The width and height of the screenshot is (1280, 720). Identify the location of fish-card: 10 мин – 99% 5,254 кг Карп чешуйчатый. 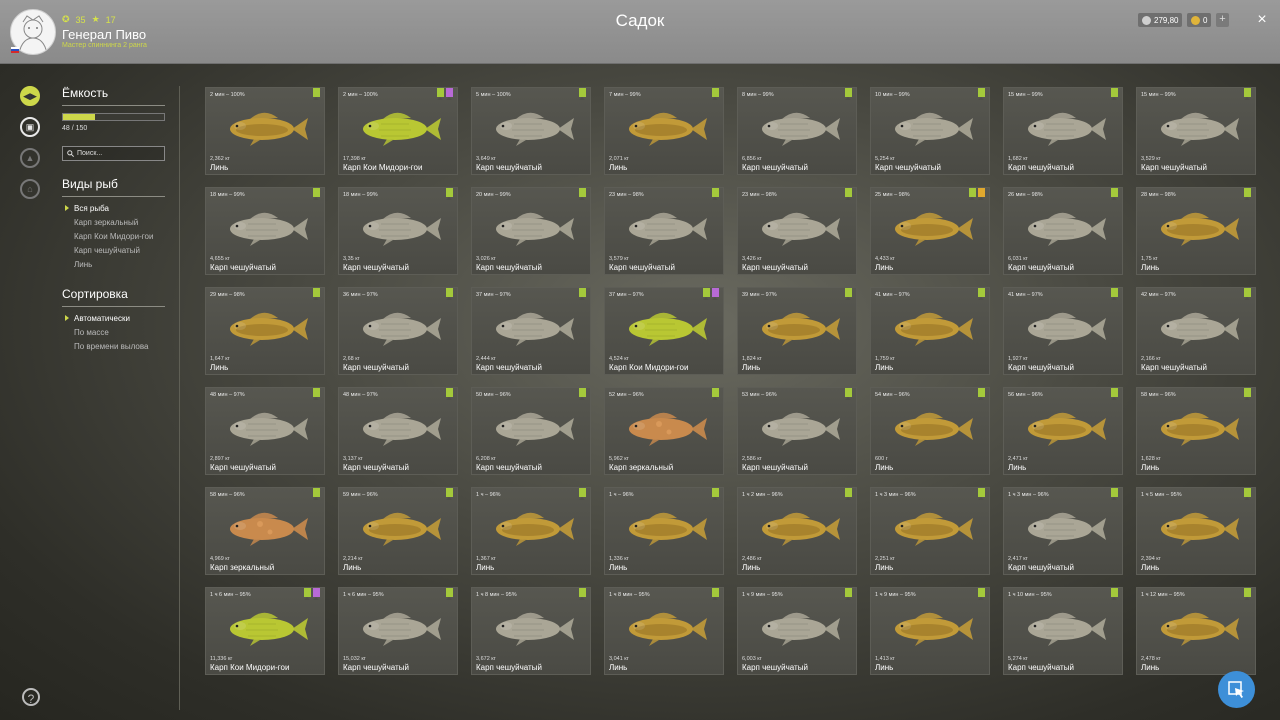
(930, 131).